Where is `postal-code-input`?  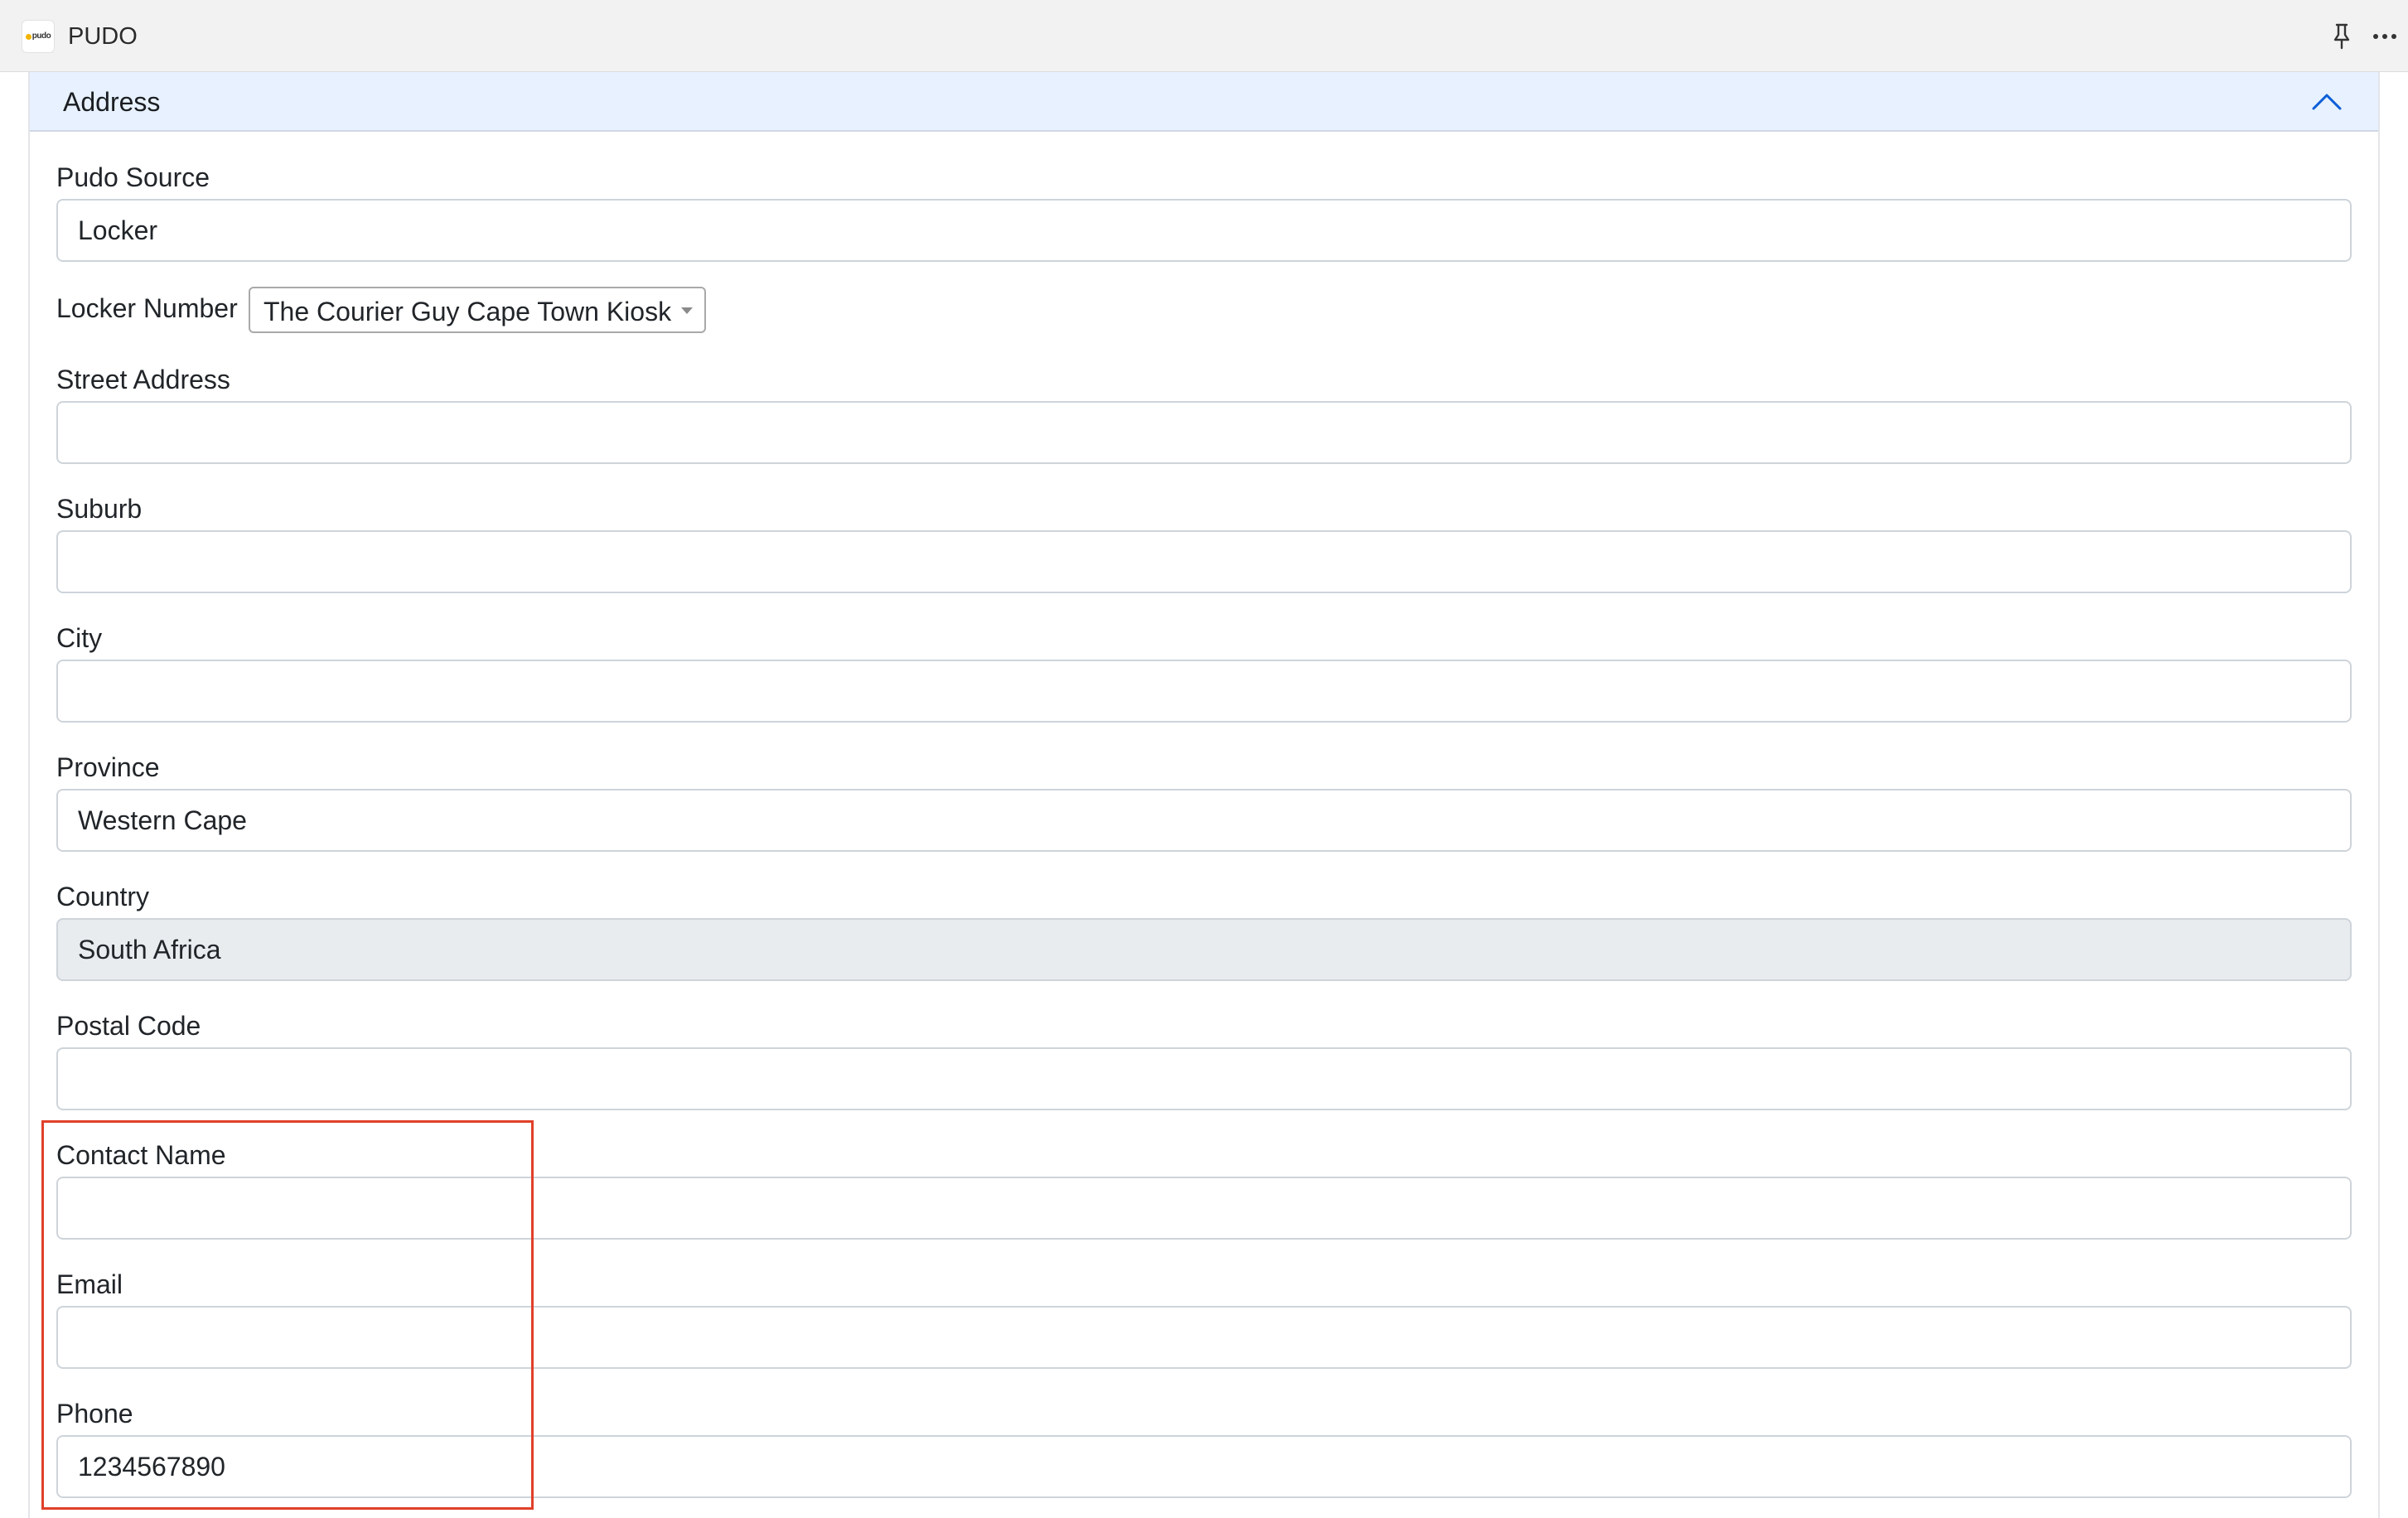
postal-code-input is located at coordinates (1204, 1078).